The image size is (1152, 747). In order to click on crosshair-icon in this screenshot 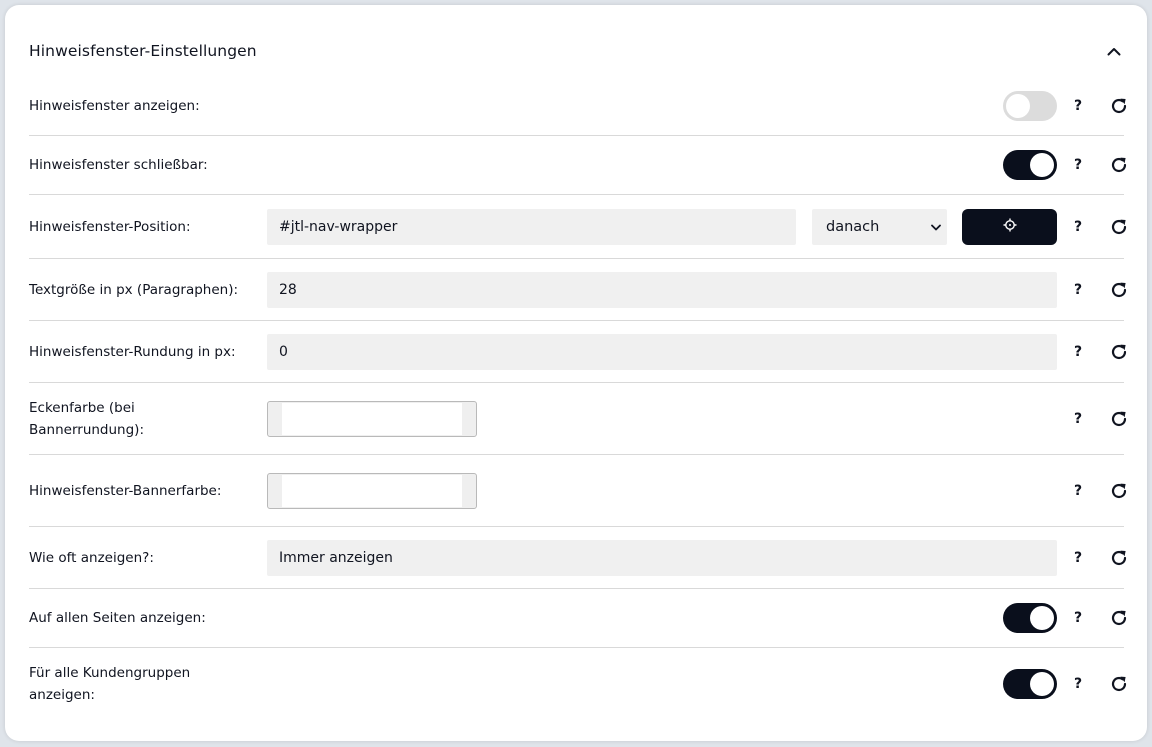, I will do `click(1010, 226)`.